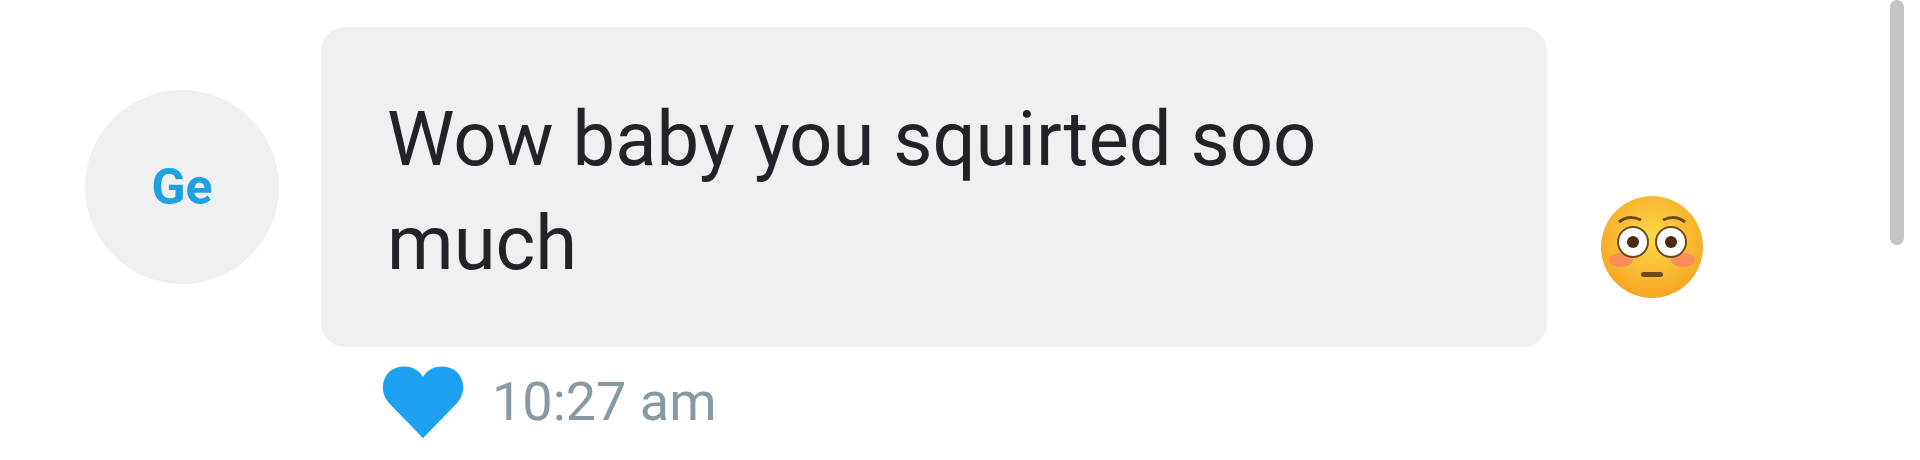 This screenshot has height=460, width=1920. What do you see at coordinates (182, 187) in the screenshot?
I see `avatar: Ge` at bounding box center [182, 187].